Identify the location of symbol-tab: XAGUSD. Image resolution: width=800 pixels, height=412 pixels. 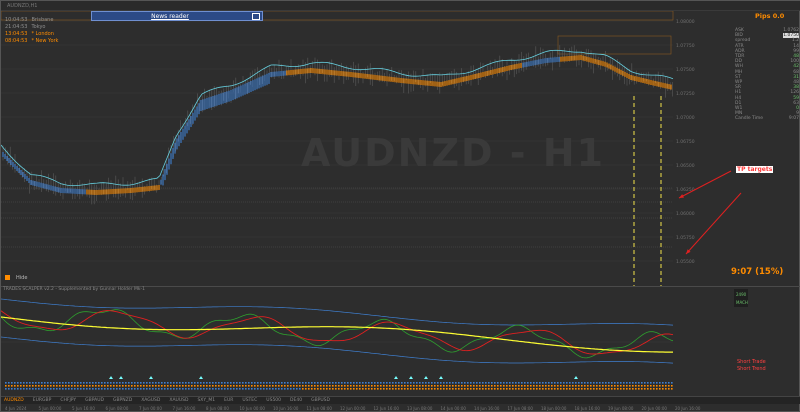
(150, 400).